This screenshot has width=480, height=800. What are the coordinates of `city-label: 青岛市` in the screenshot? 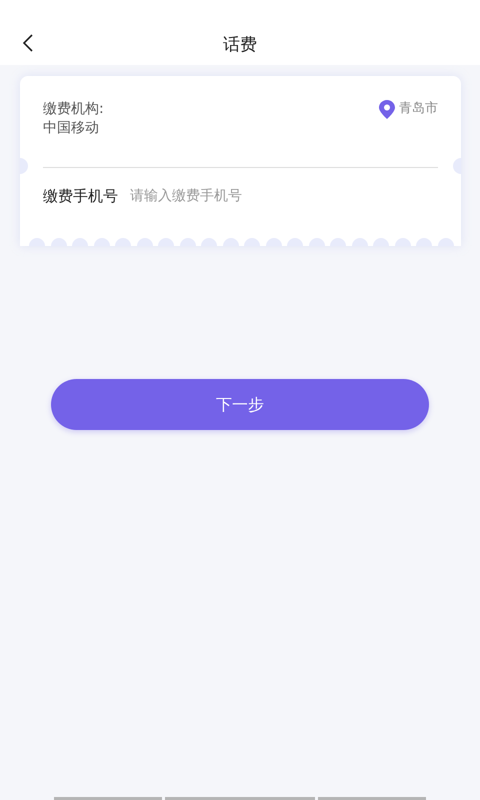 It's located at (418, 109).